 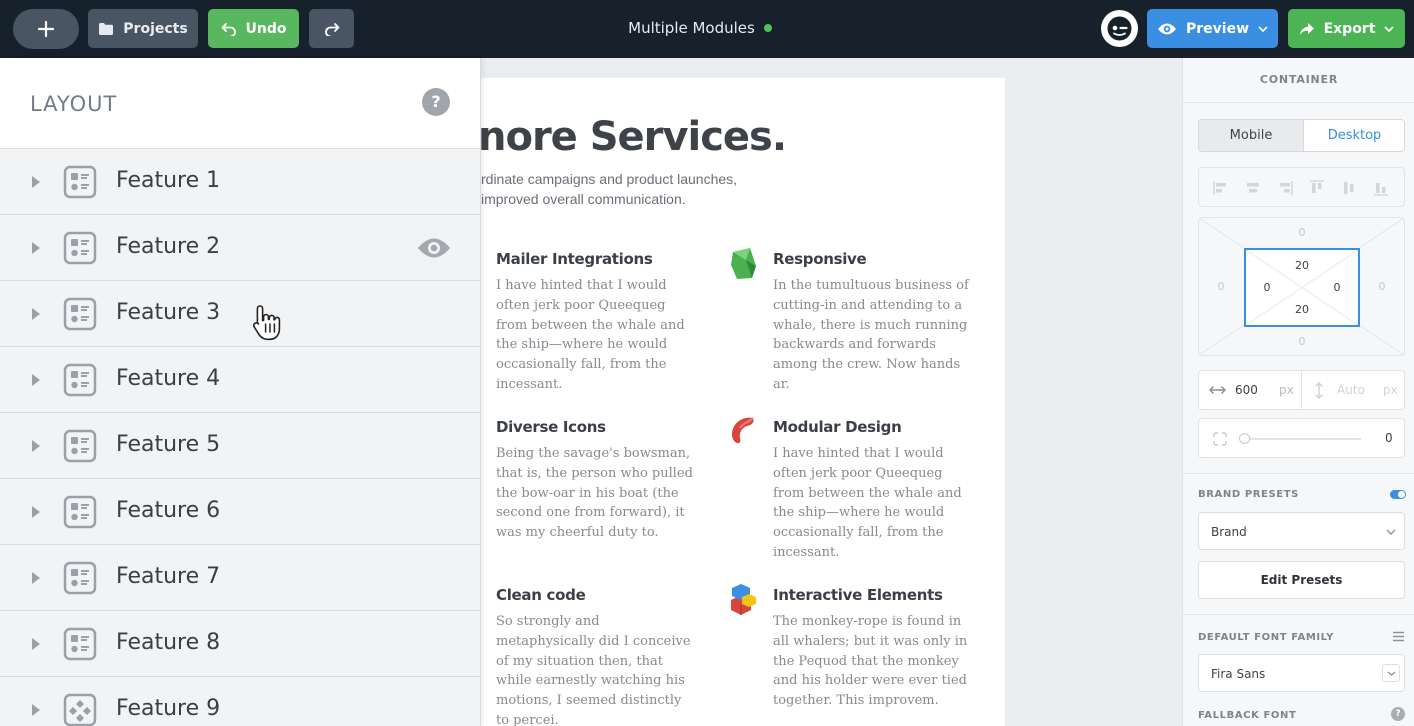 What do you see at coordinates (691, 28) in the screenshot?
I see `document-title-text: Multiple Modules` at bounding box center [691, 28].